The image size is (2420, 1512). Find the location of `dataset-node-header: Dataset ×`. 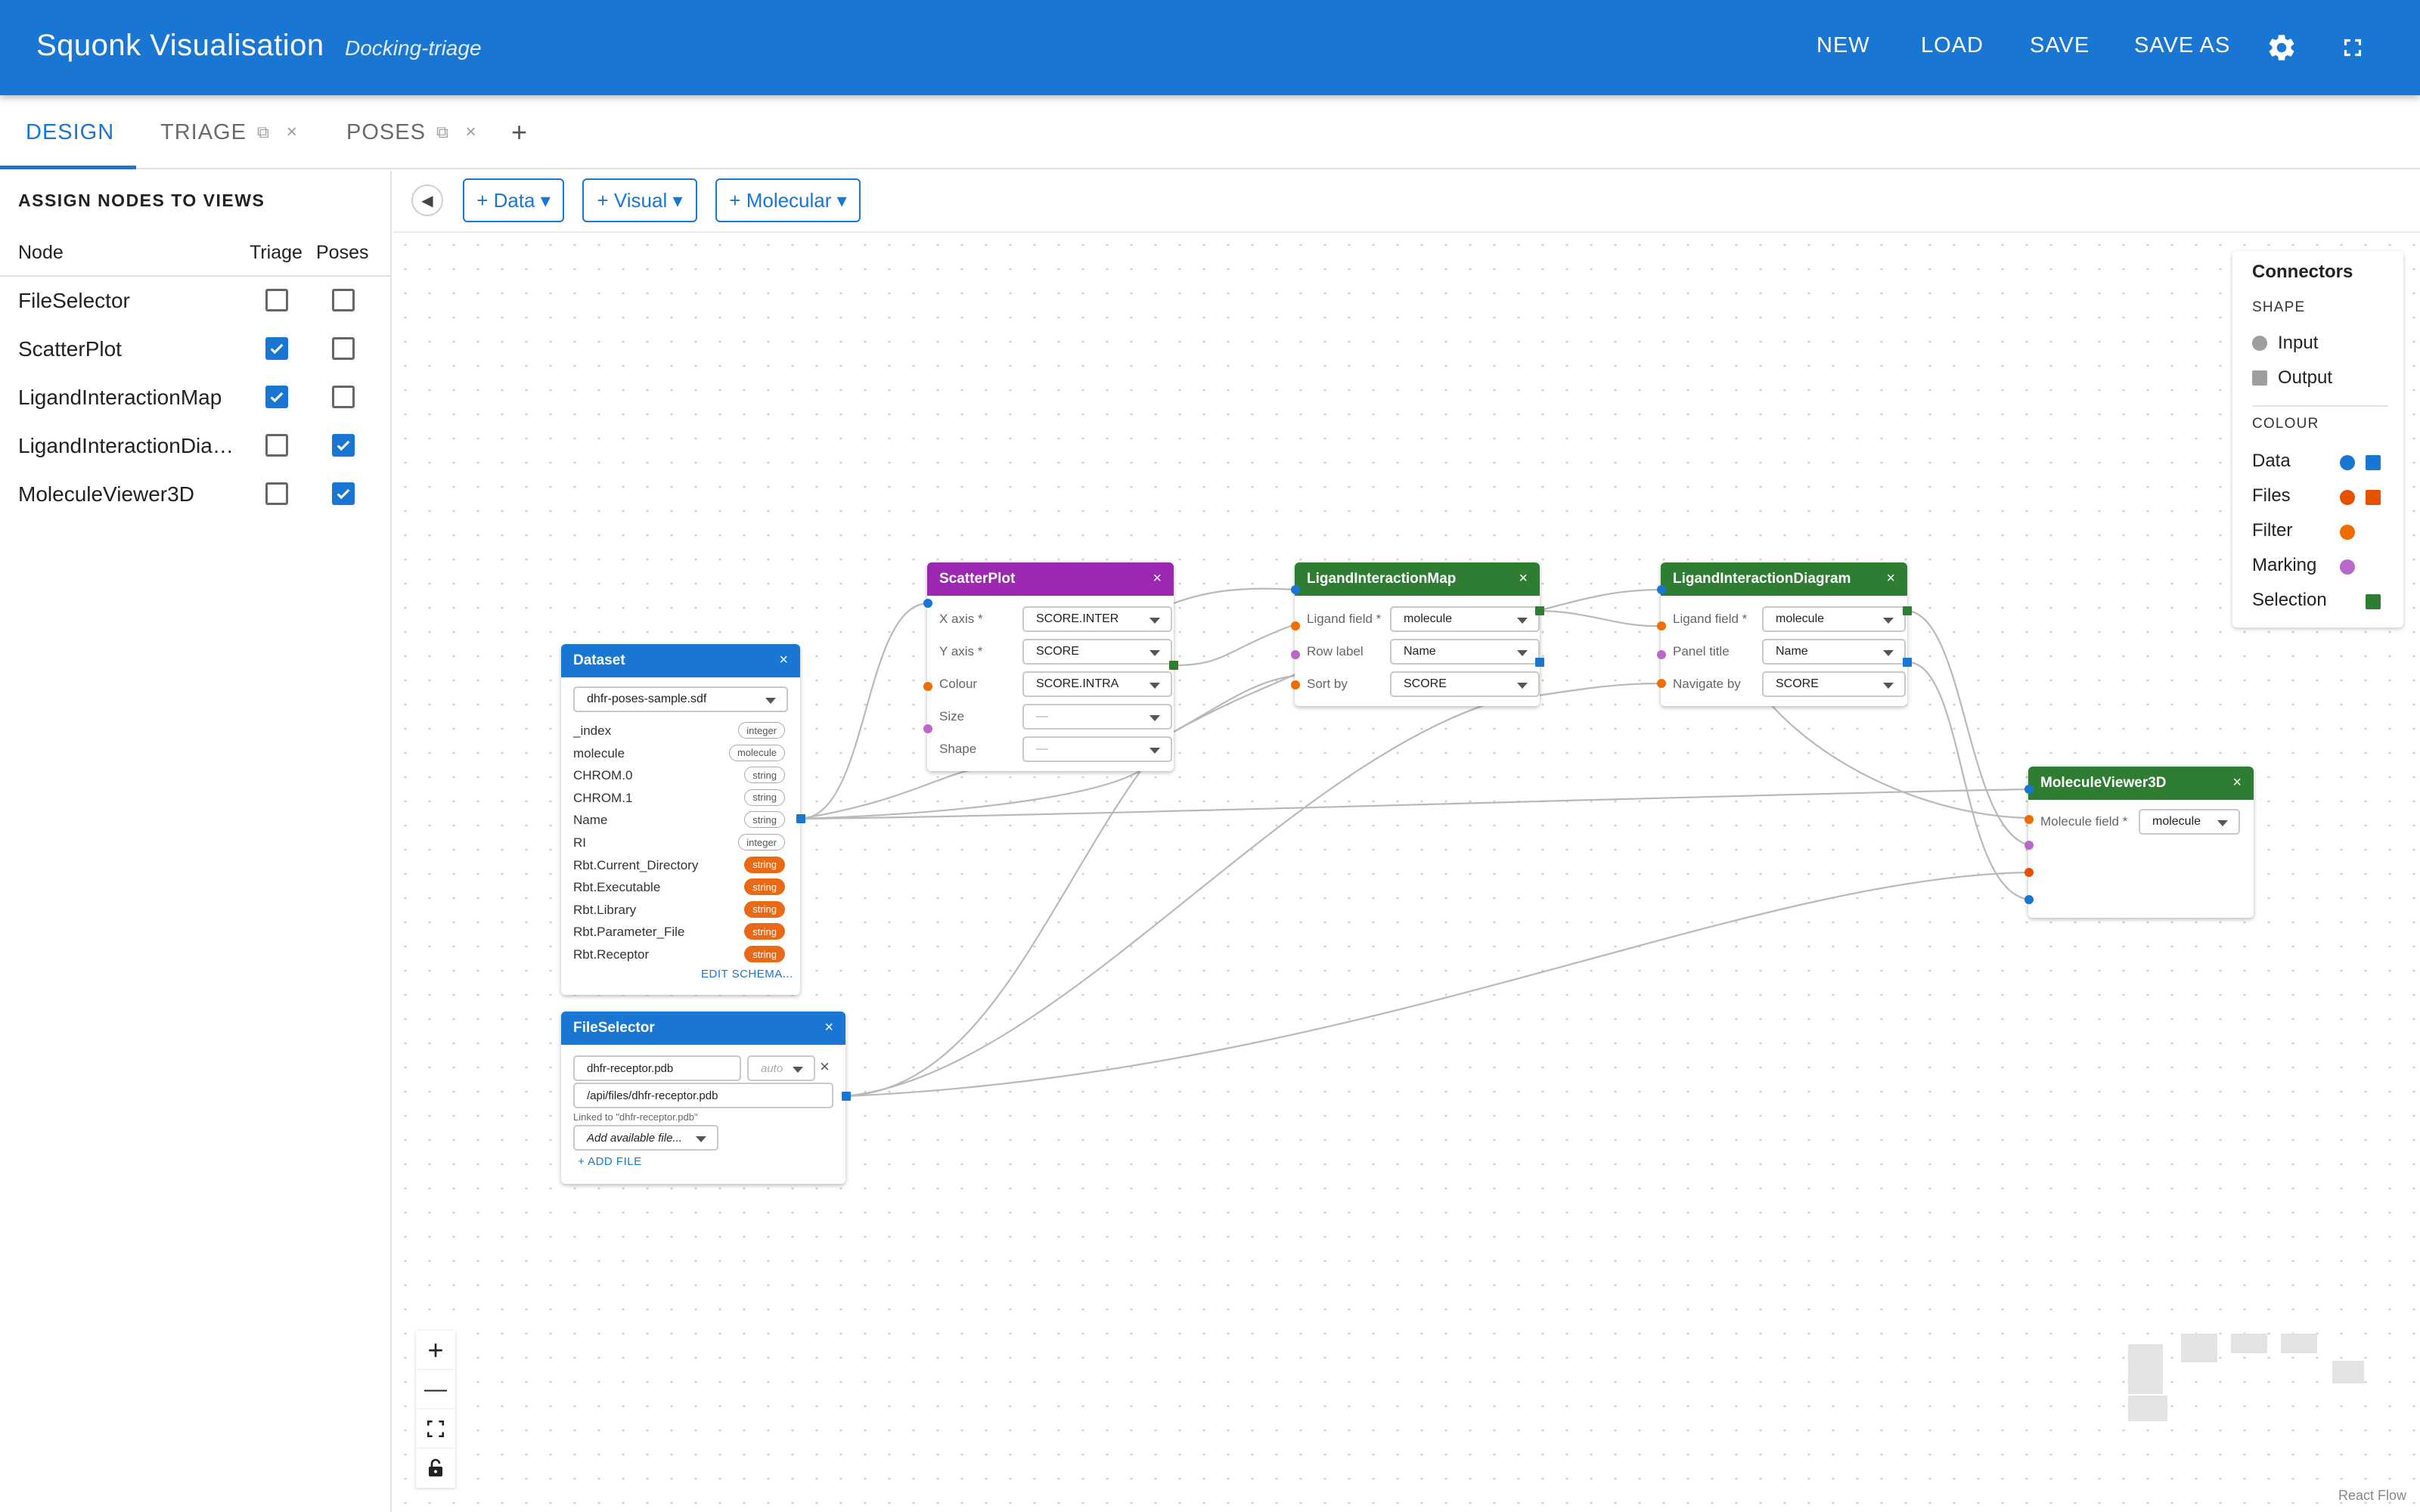

dataset-node-header: Dataset × is located at coordinates (680, 660).